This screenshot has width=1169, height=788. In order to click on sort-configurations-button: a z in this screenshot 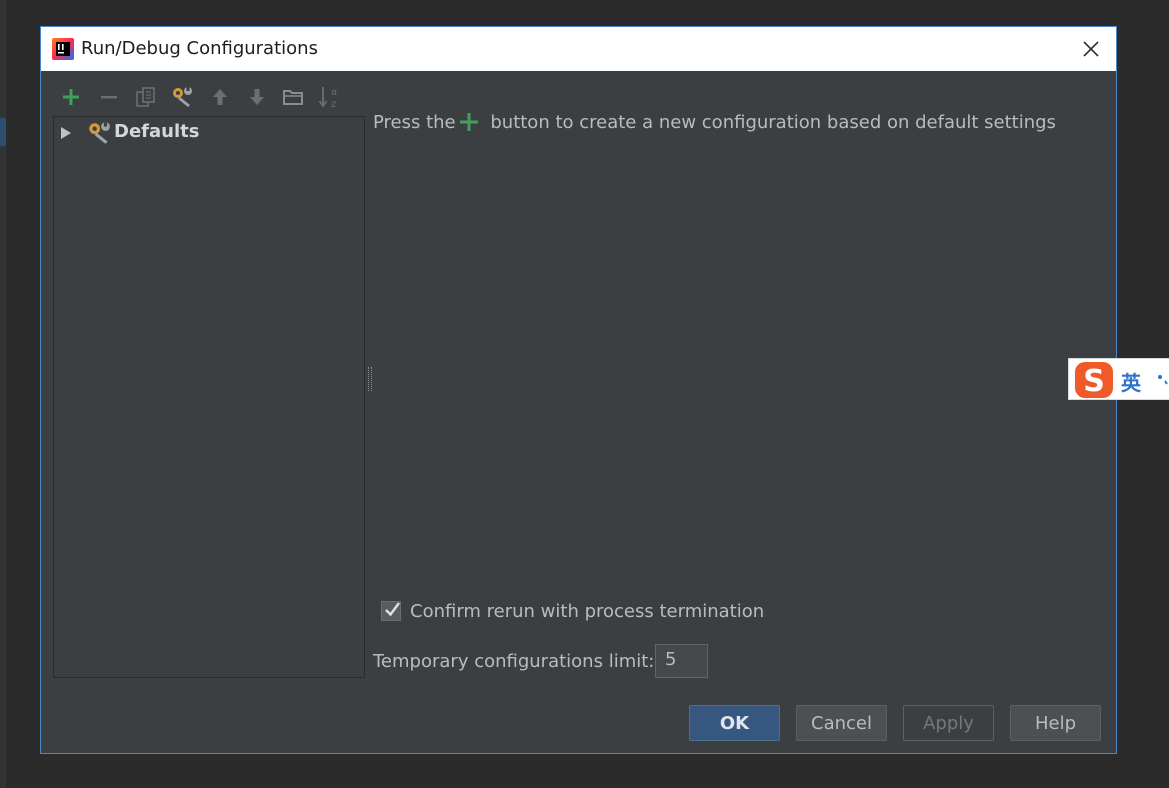, I will do `click(330, 97)`.